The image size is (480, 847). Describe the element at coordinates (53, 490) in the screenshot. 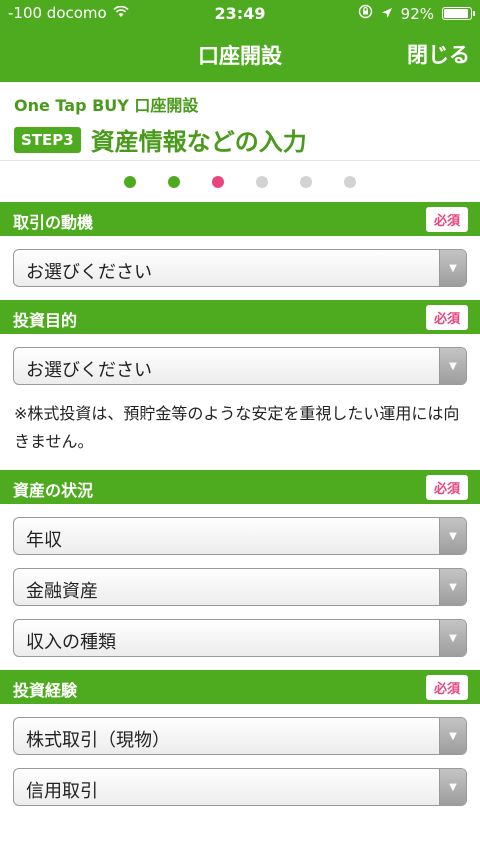

I see `section-label: 資産の状況` at that location.